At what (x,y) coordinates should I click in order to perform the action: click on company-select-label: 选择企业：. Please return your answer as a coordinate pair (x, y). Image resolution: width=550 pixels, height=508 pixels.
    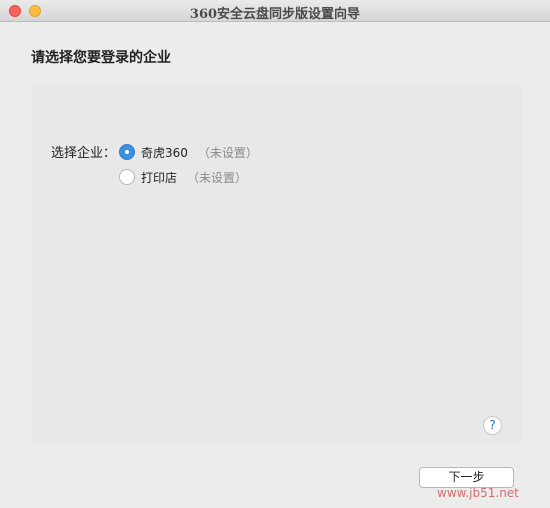
    Looking at the image, I should click on (84, 153).